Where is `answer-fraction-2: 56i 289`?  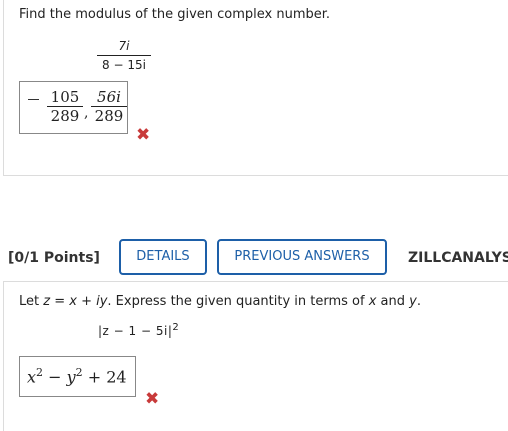
answer-fraction-2: 56i 289 is located at coordinates (109, 106).